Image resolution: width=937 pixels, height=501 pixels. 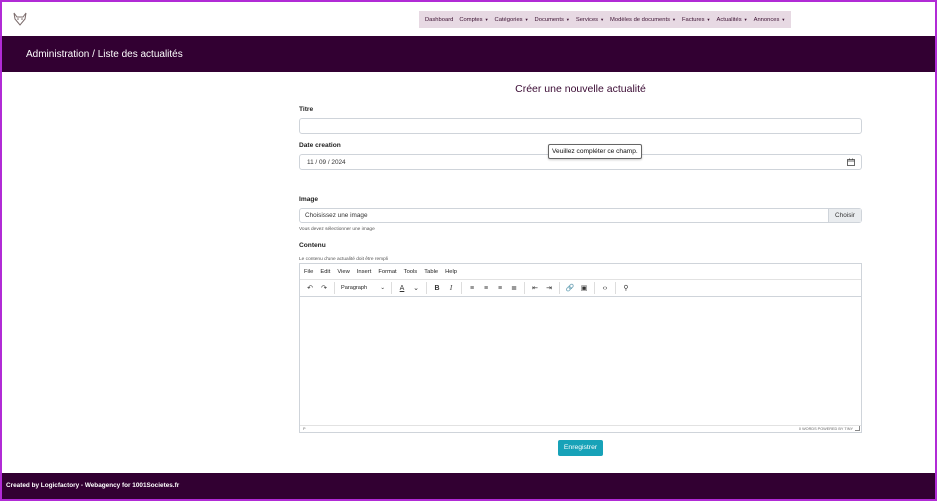 I want to click on bold-icon: B, so click(x=437, y=288).